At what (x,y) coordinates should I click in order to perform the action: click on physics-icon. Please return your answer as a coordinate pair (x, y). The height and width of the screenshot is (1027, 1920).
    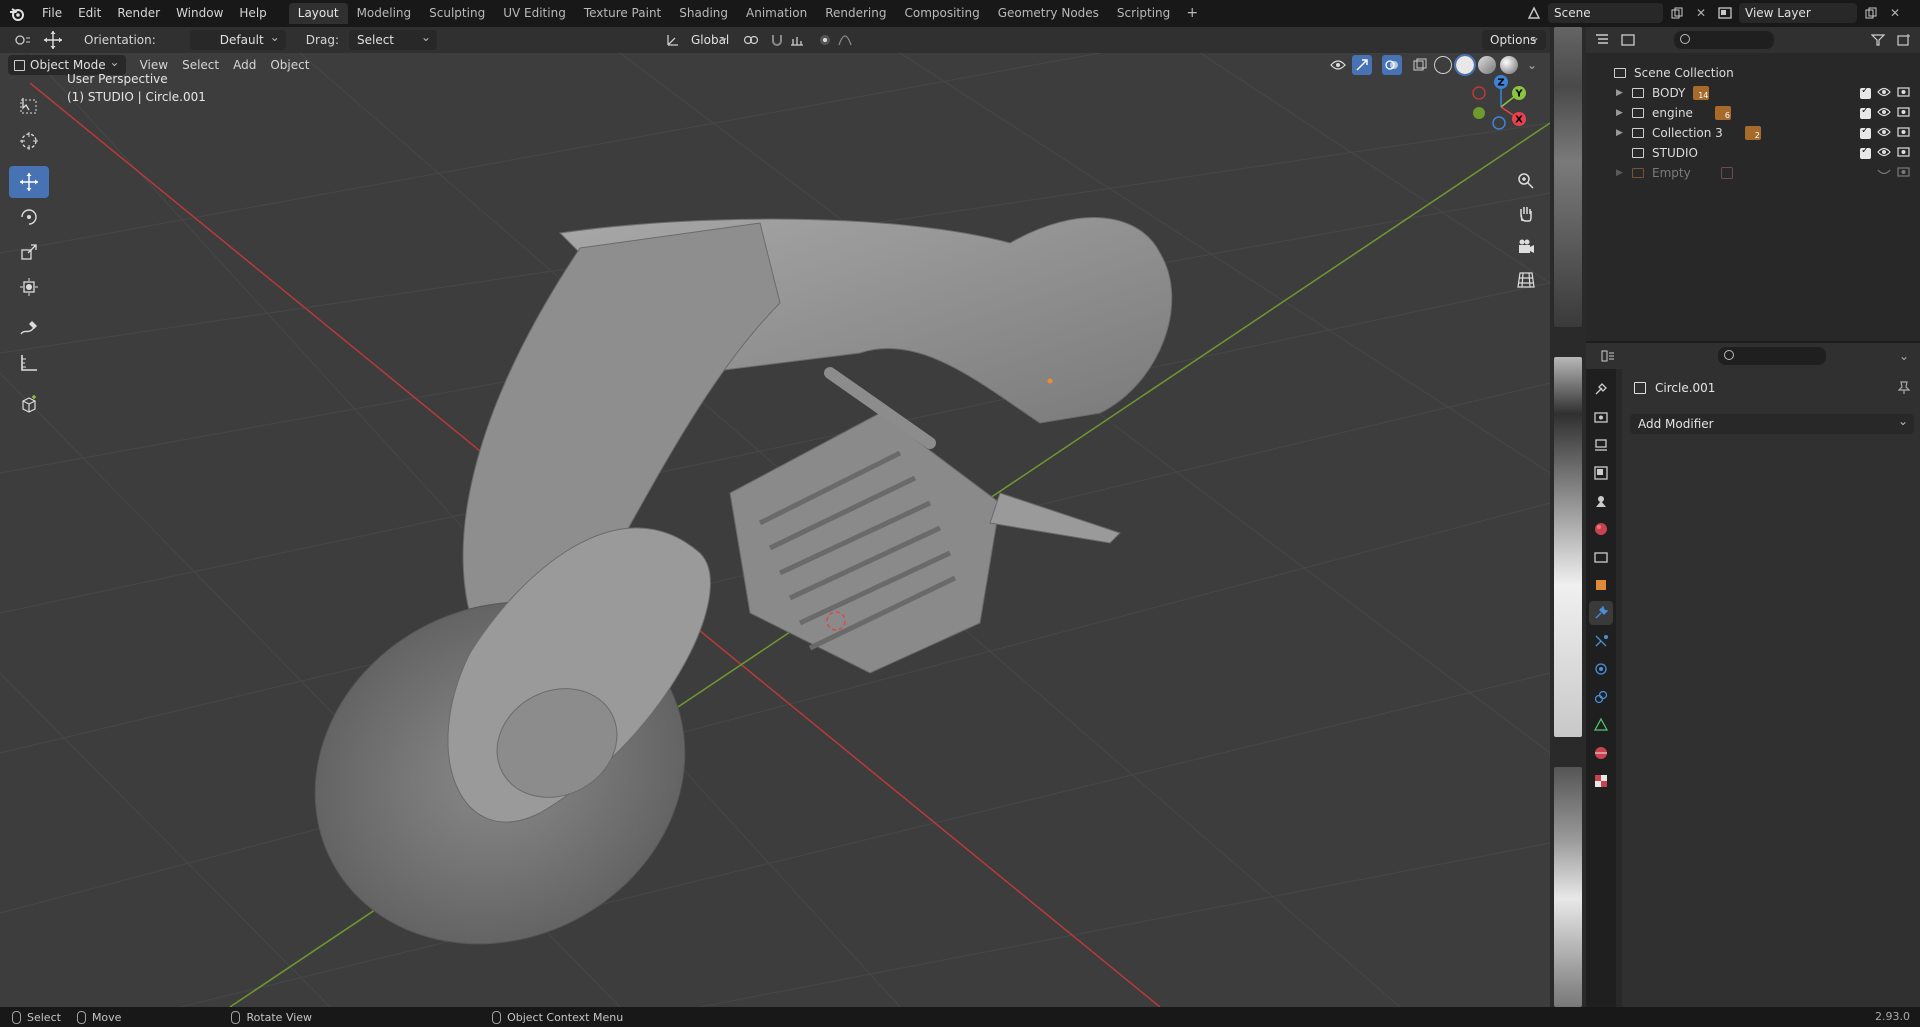
    Looking at the image, I should click on (1601, 669).